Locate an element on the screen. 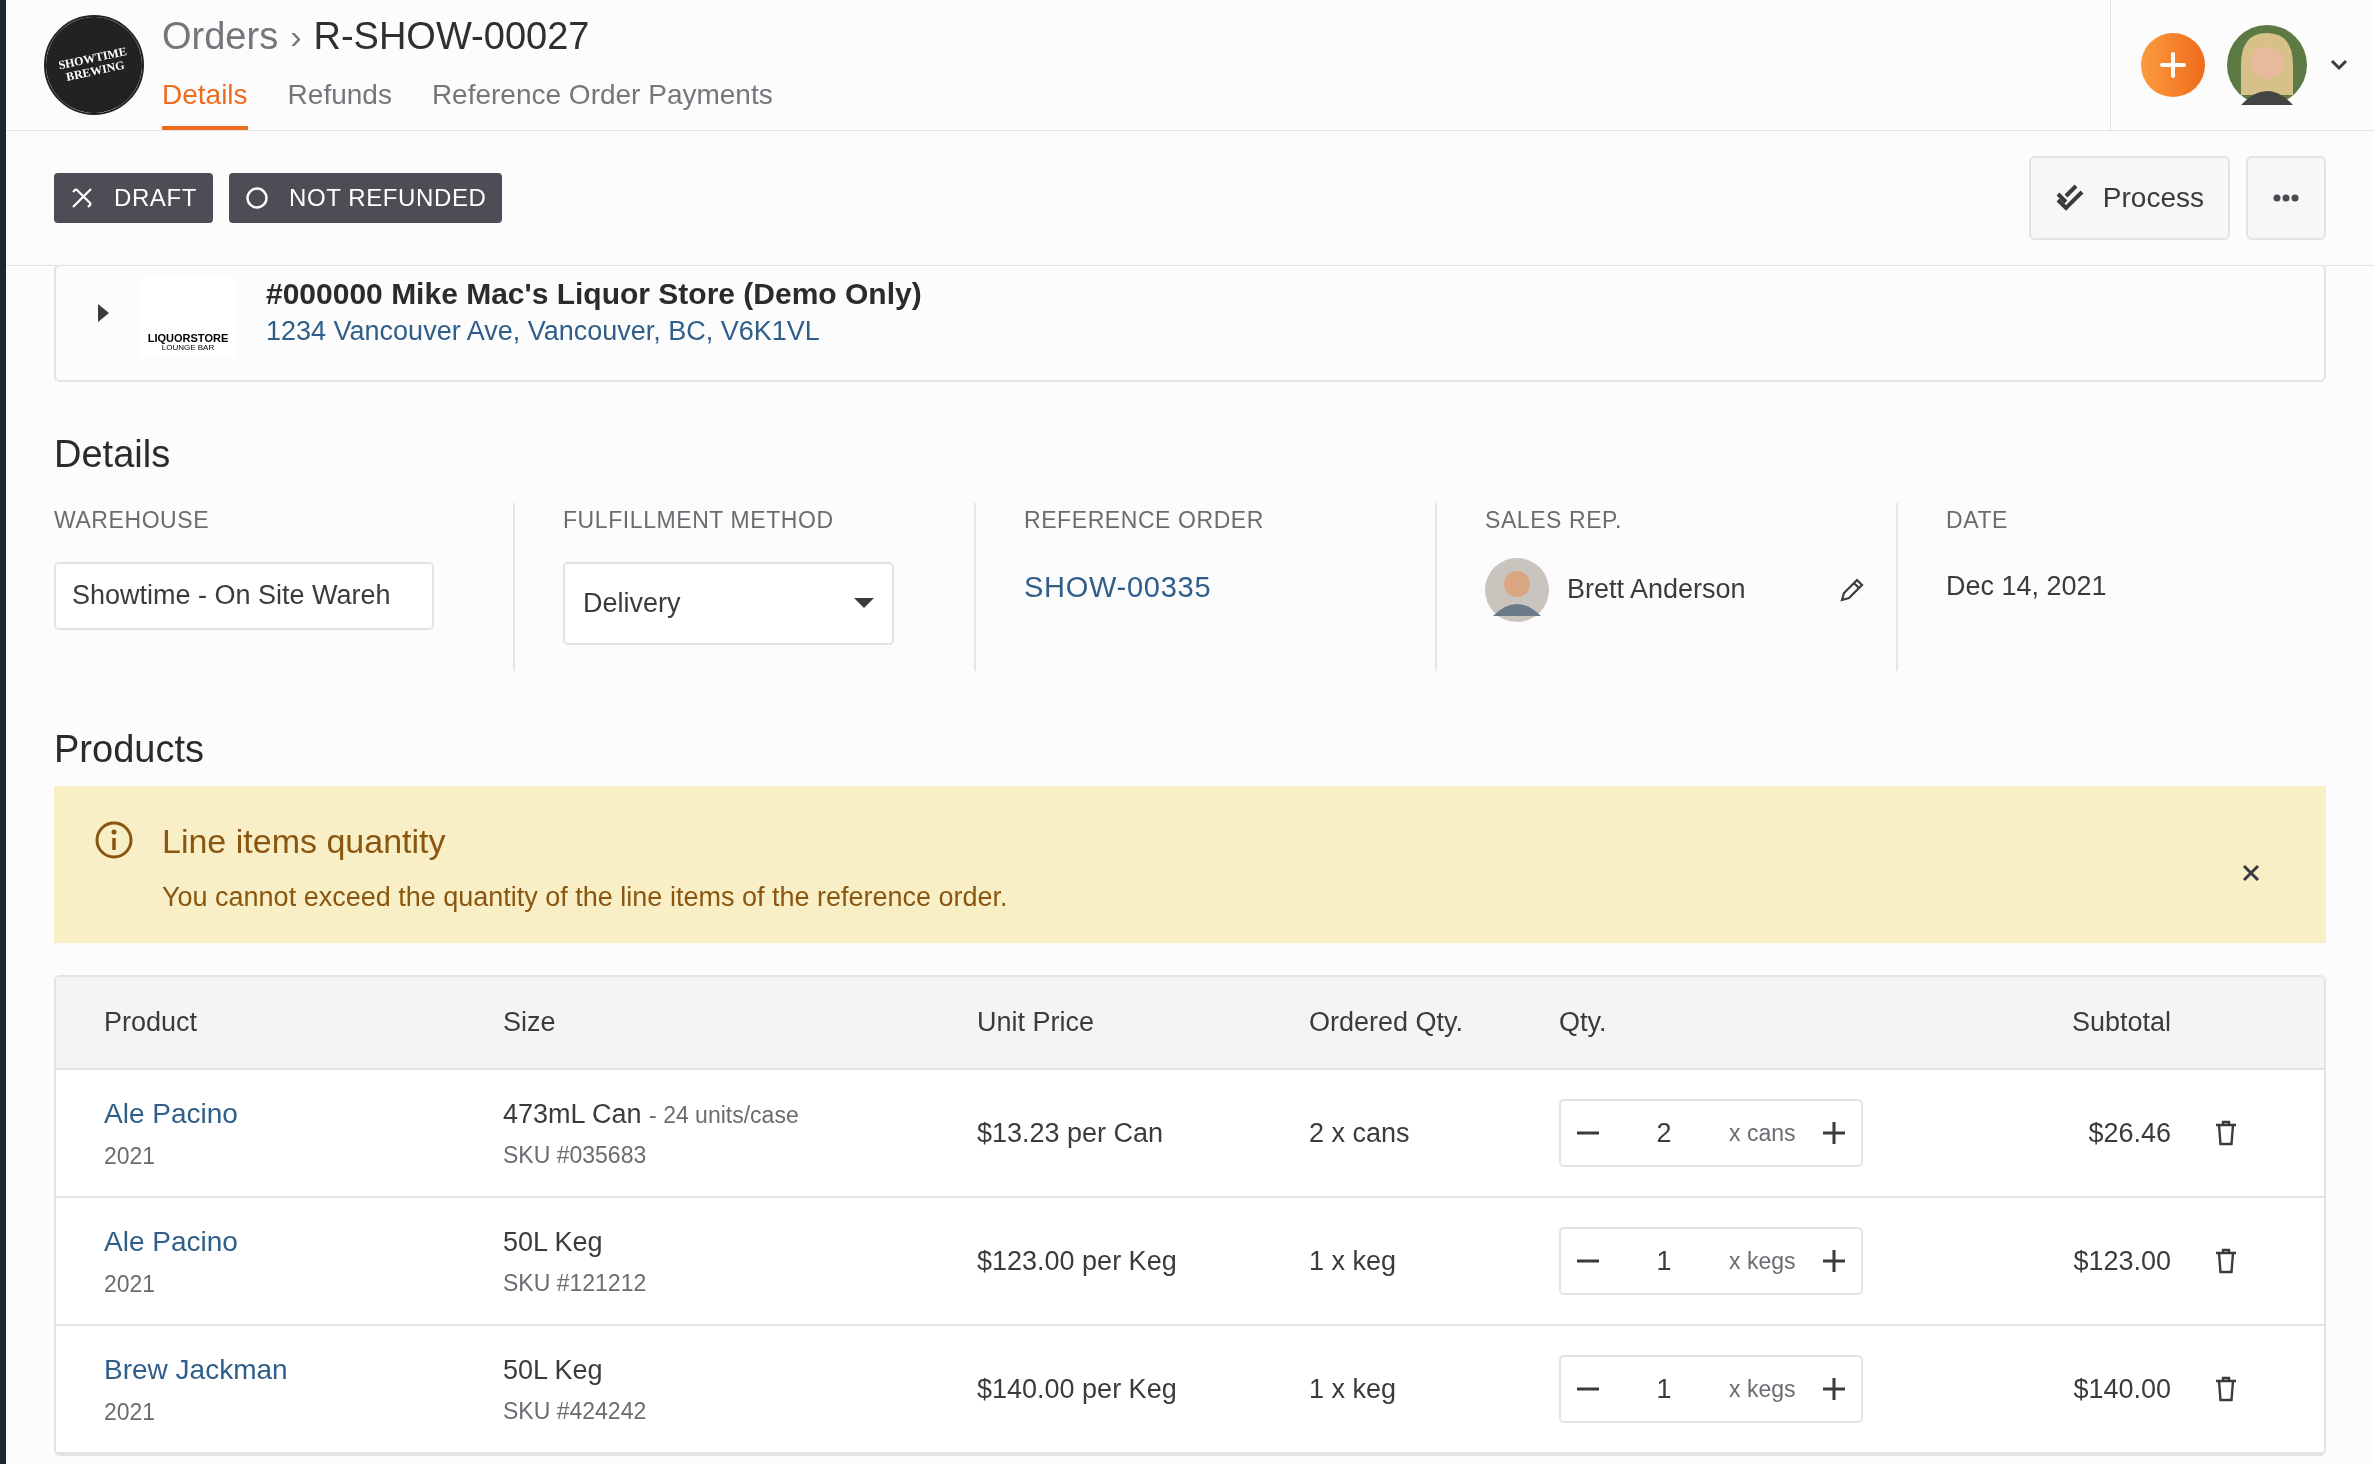  date-value: Dec 14, 2021 is located at coordinates (2026, 585).